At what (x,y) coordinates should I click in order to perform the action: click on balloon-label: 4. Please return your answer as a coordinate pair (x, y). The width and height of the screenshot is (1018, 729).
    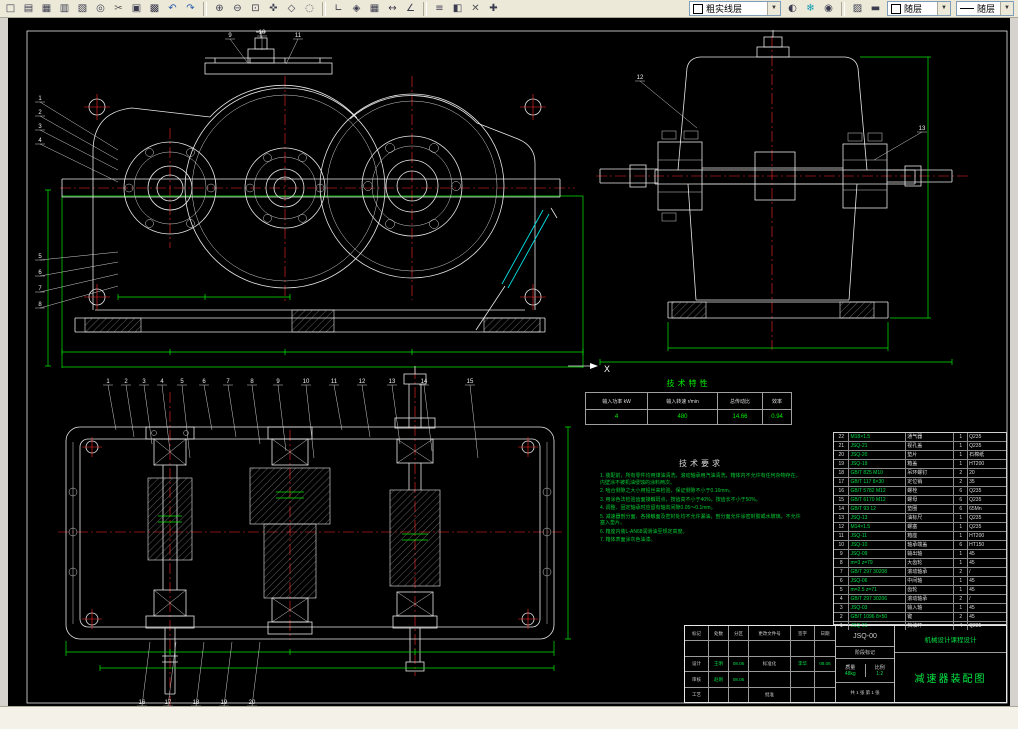
    Looking at the image, I should click on (40, 141).